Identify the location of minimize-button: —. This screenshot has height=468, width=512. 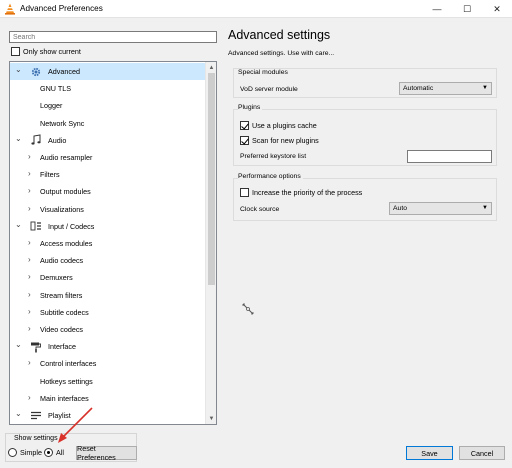
(437, 9).